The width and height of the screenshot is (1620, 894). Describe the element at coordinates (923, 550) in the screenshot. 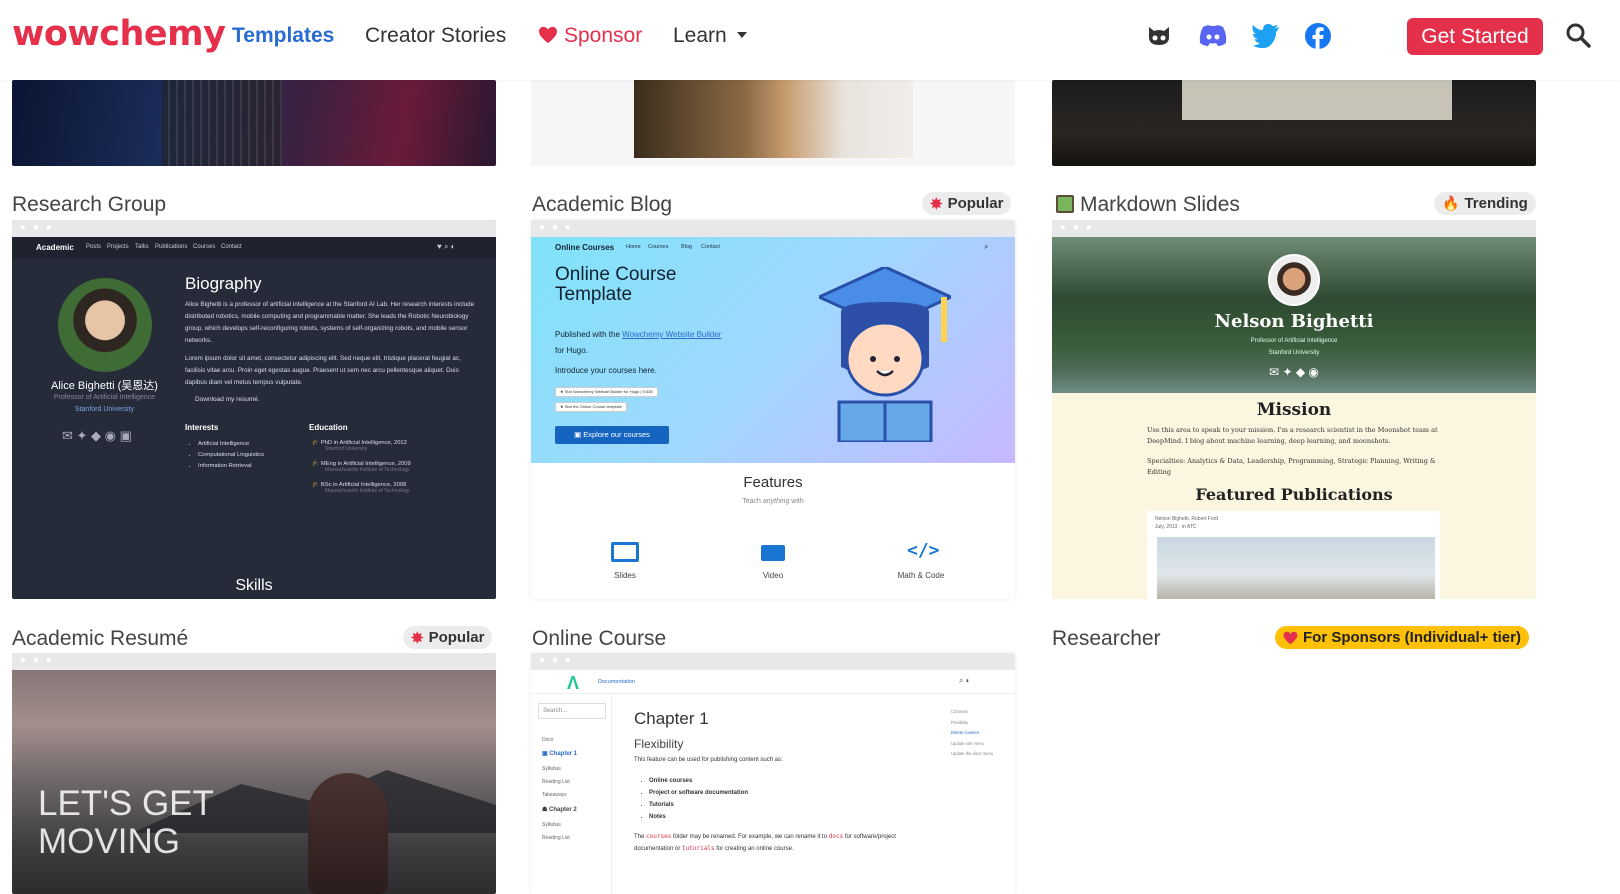

I see `code-feature-icon: </>` at that location.